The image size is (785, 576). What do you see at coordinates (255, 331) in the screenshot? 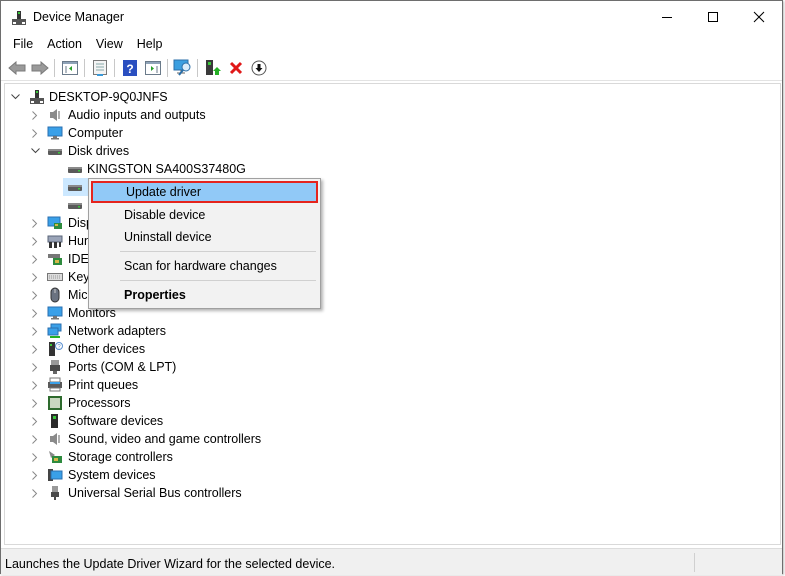
I see `tree-category-row: Network adapters` at bounding box center [255, 331].